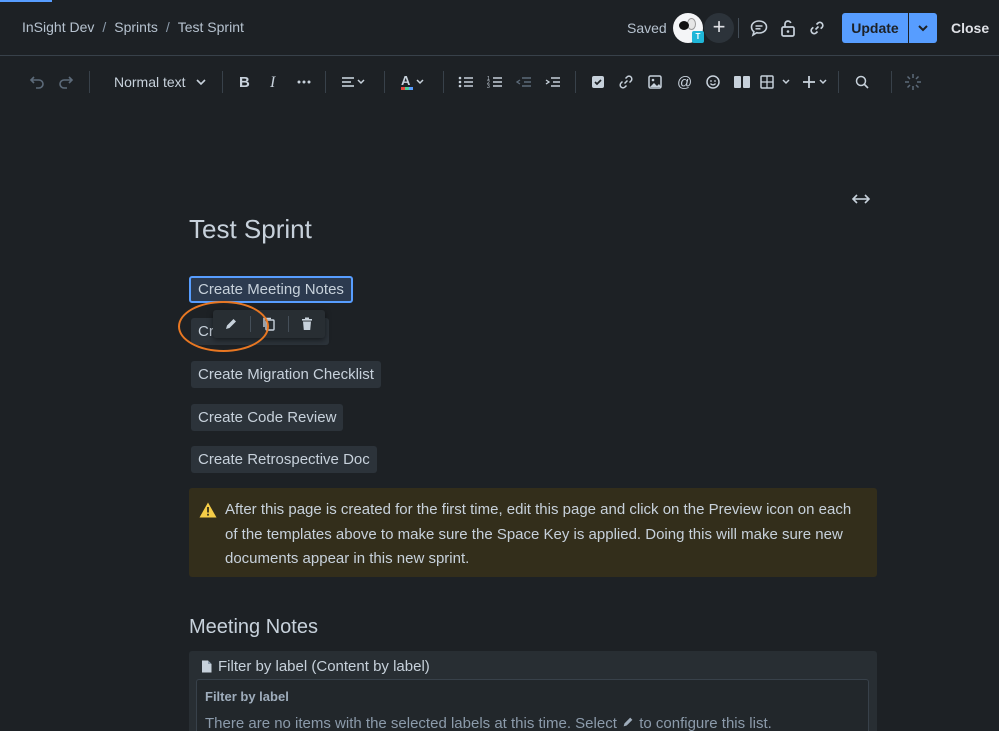  What do you see at coordinates (207, 666) in the screenshot?
I see `page-icon` at bounding box center [207, 666].